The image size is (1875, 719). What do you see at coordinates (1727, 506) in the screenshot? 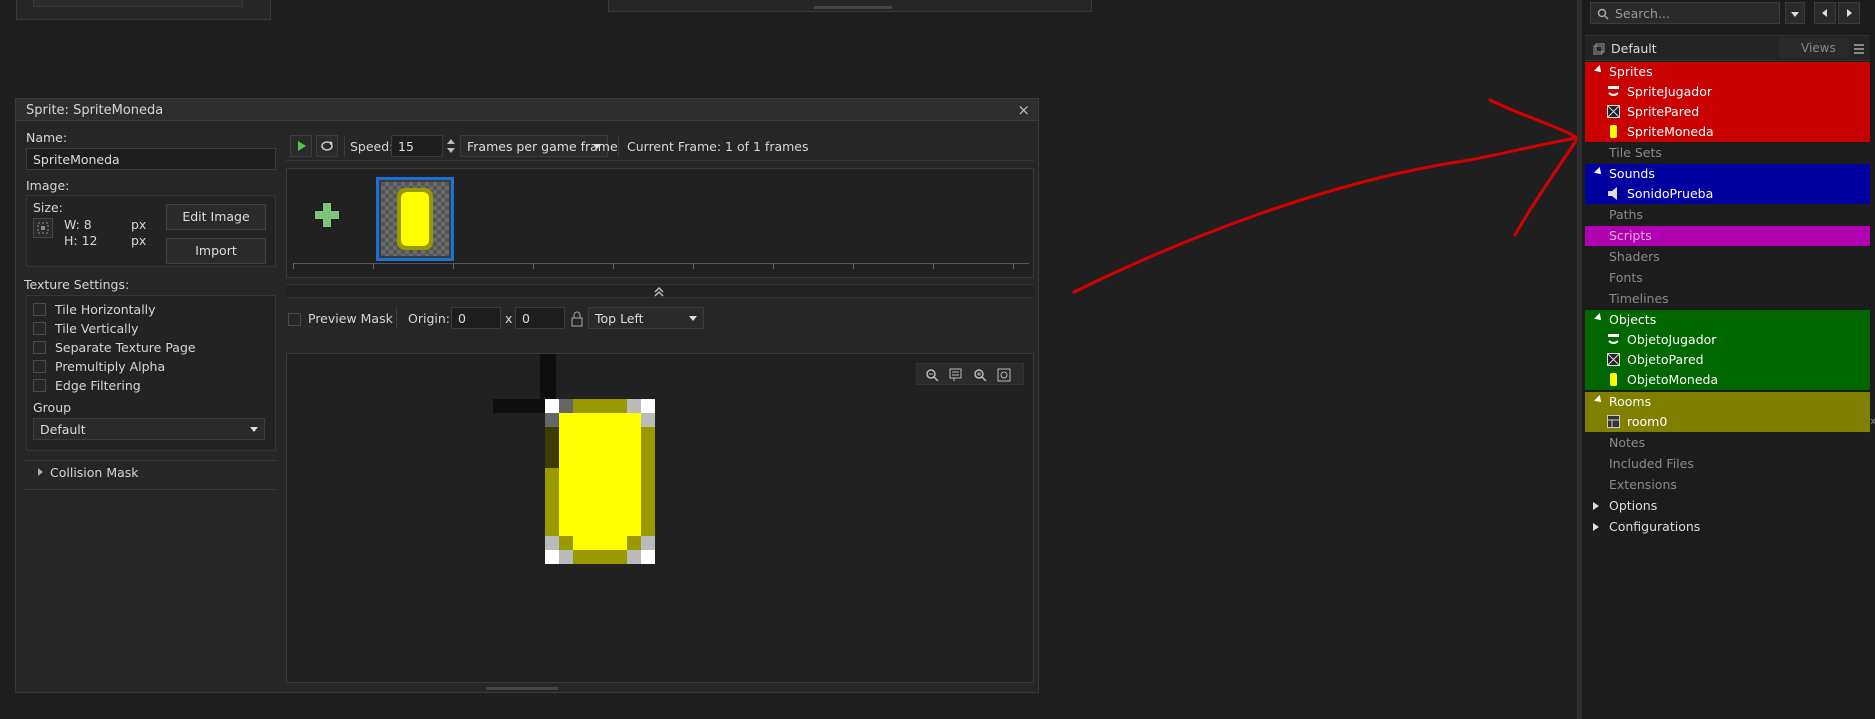
I see `tree-folder-options: Options` at bounding box center [1727, 506].